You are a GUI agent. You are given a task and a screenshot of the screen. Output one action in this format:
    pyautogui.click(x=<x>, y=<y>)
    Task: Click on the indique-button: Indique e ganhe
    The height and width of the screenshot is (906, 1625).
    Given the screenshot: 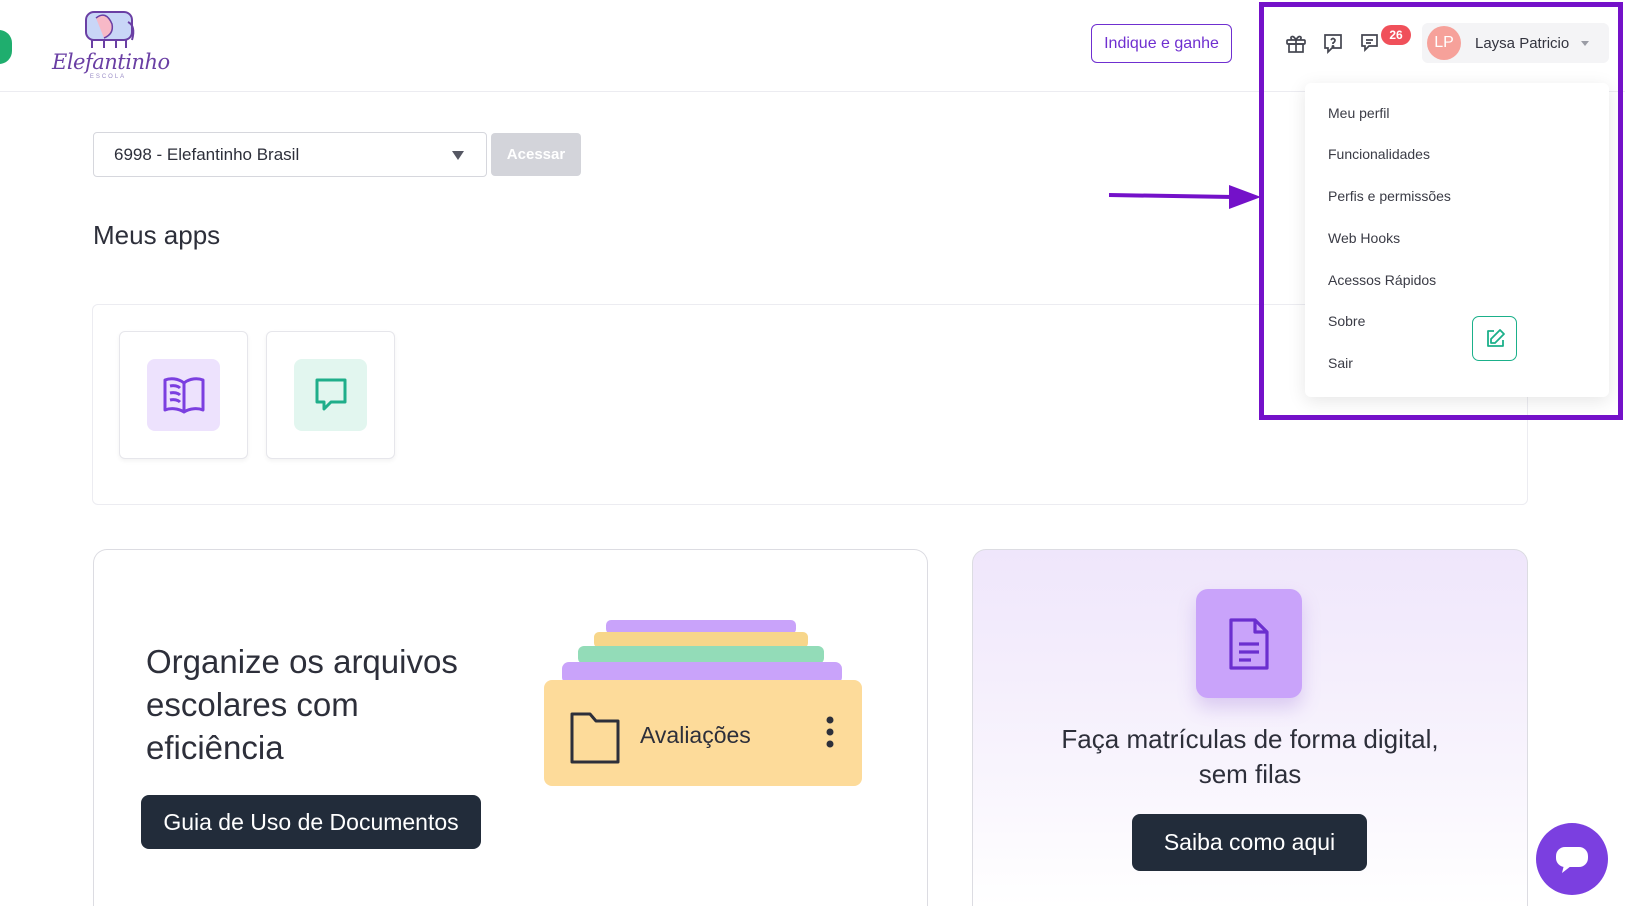 What is the action you would take?
    pyautogui.click(x=1161, y=43)
    